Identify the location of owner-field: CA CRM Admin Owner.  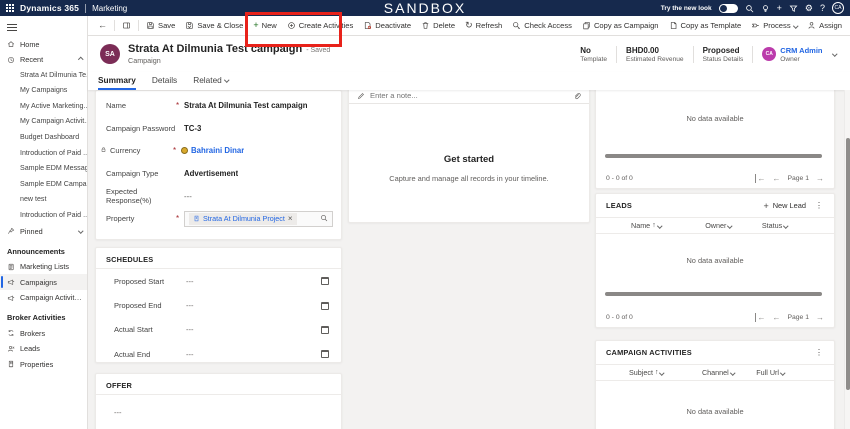
(790, 54).